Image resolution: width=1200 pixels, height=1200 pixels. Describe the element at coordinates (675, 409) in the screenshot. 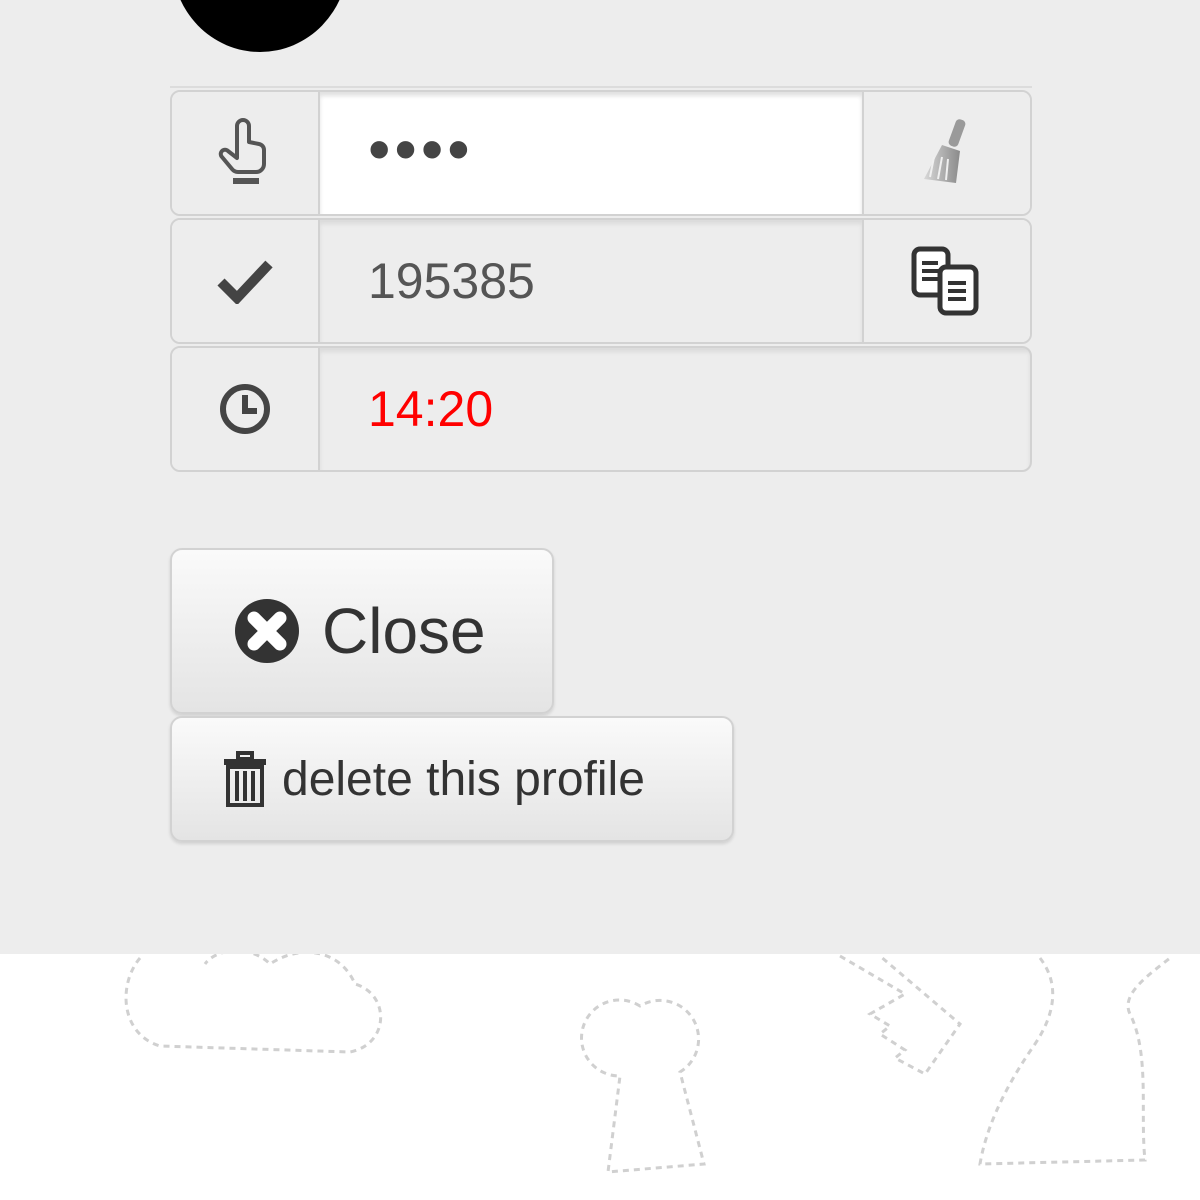

I see `timer-value: 14:20` at that location.